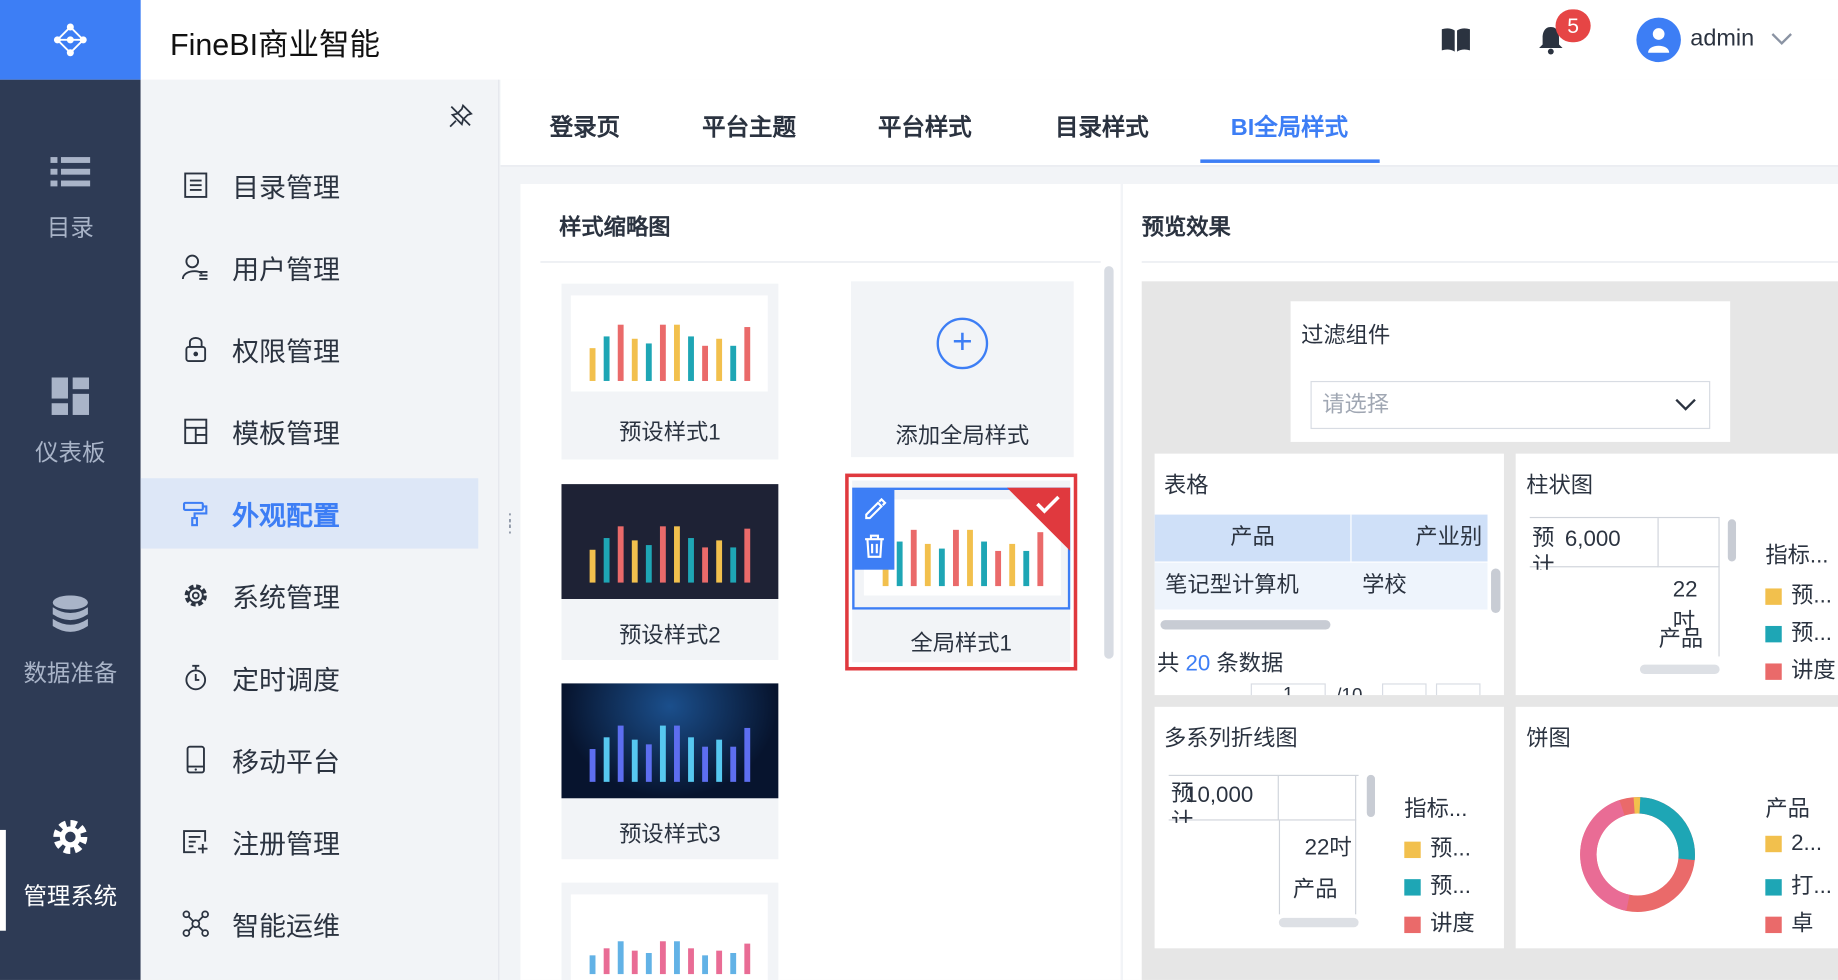 Image resolution: width=1838 pixels, height=980 pixels. Describe the element at coordinates (70, 863) in the screenshot. I see `nav-item-admin: 管理系统` at that location.